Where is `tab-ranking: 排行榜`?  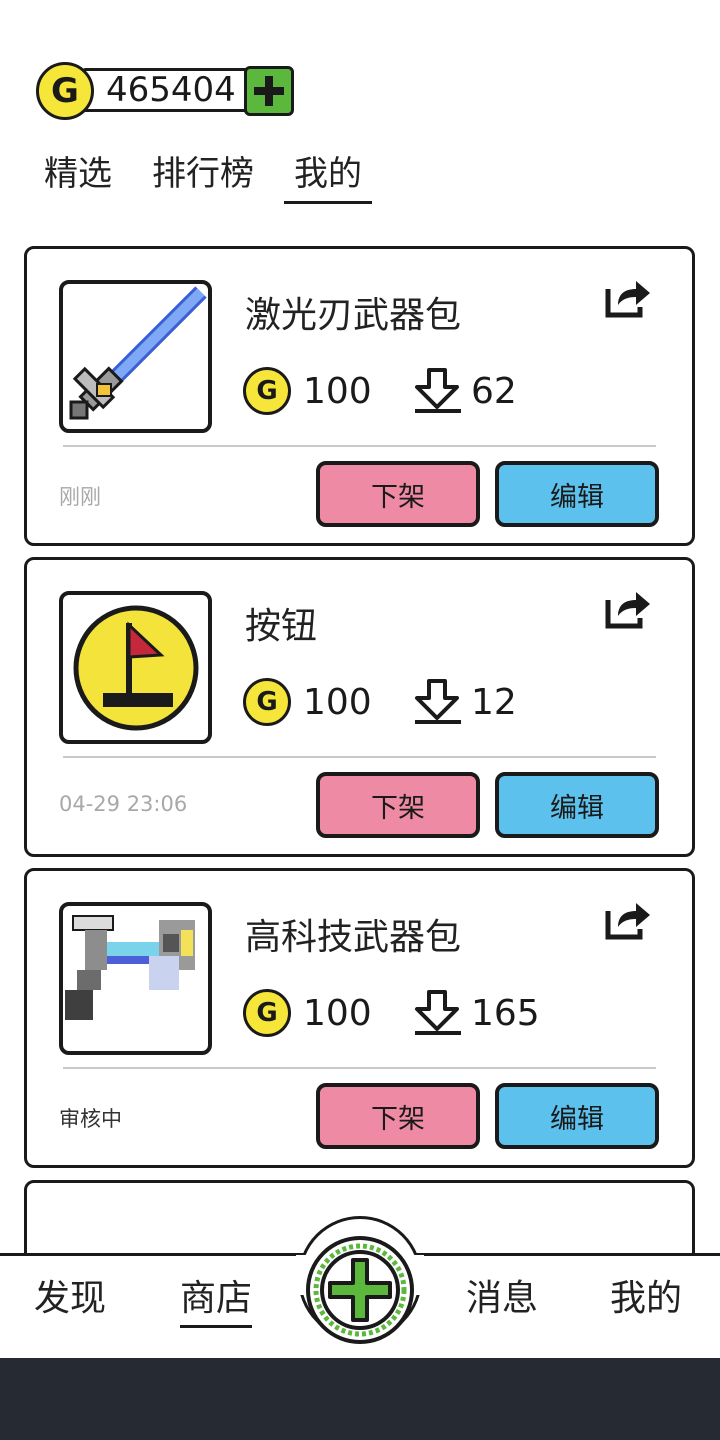
tab-ranking: 排行榜 is located at coordinates (203, 174).